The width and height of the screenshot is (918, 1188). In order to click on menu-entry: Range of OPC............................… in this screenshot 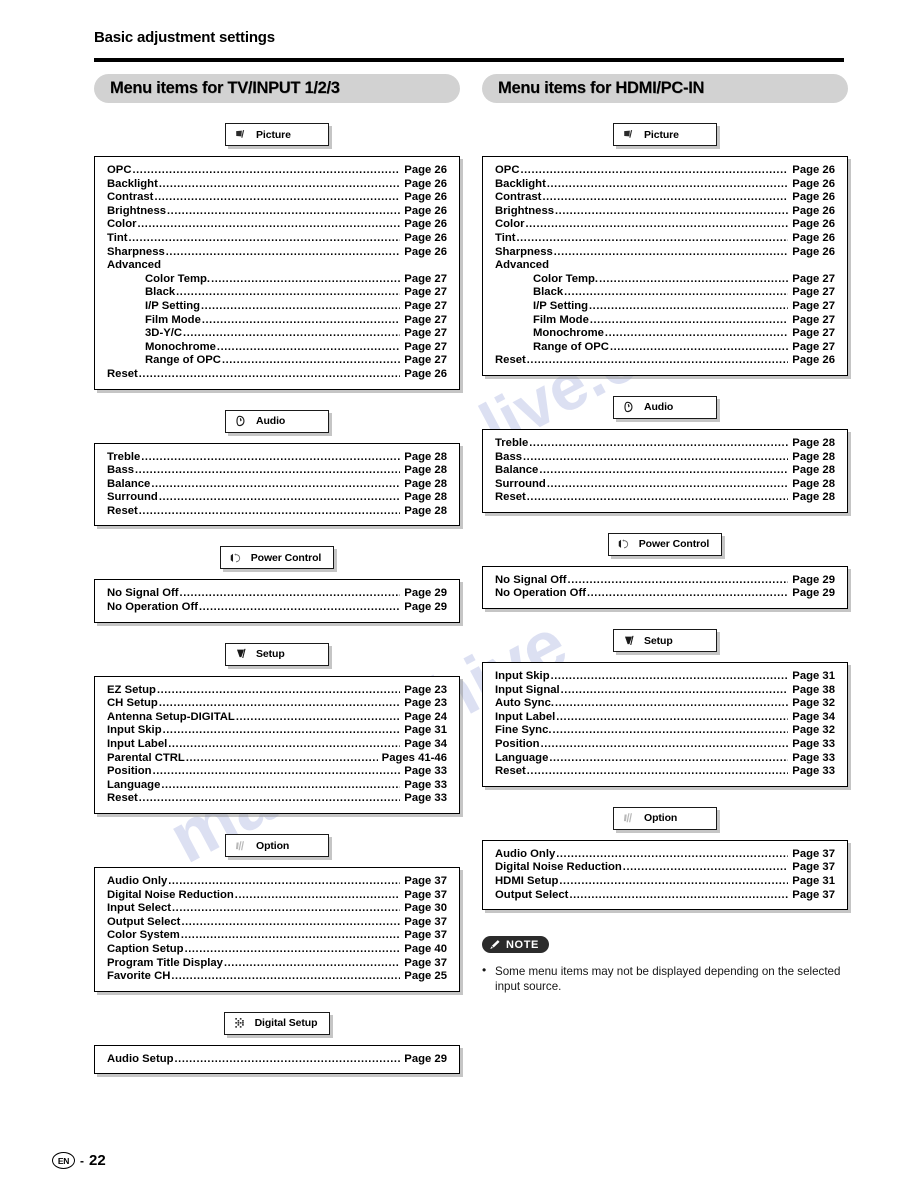, I will do `click(277, 361)`.